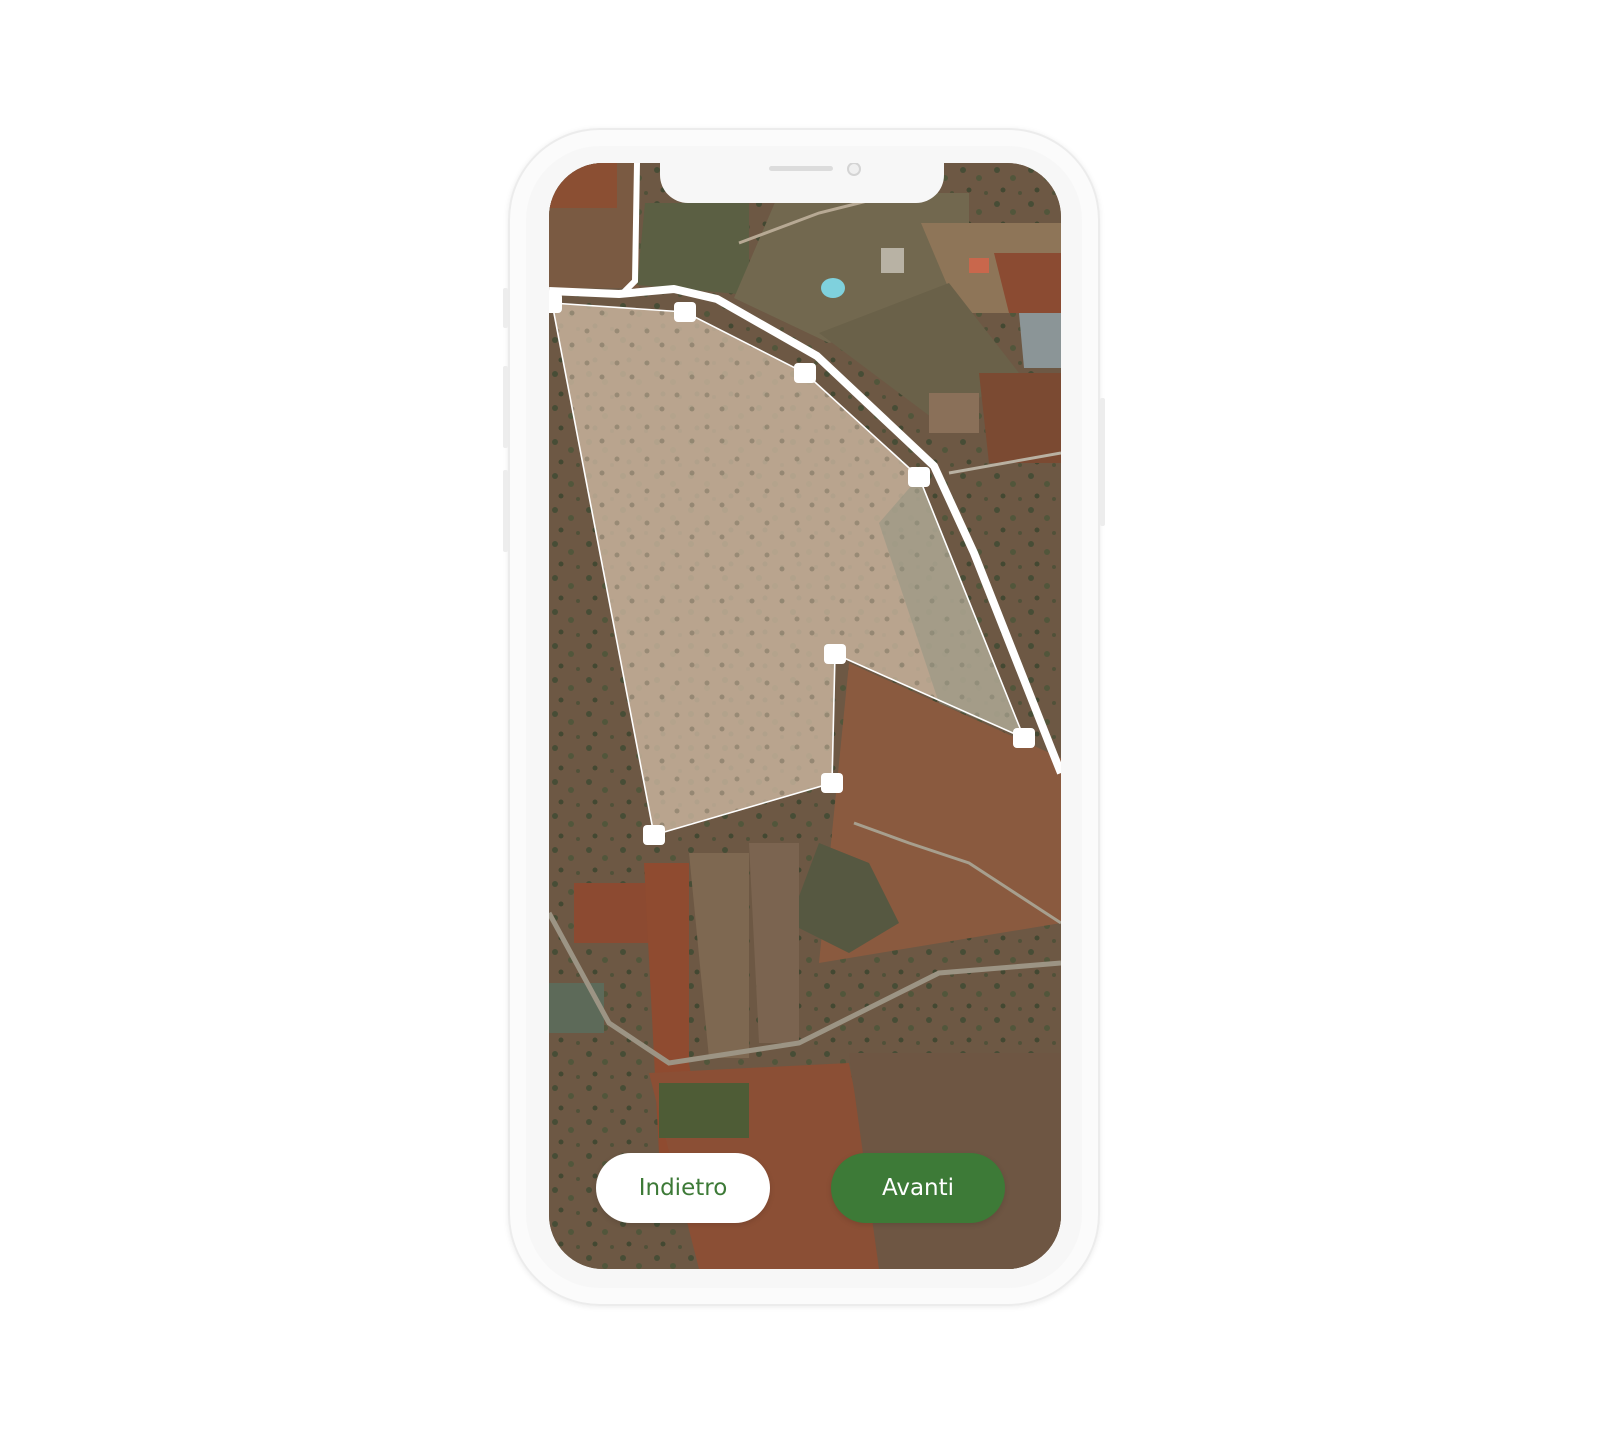  What do you see at coordinates (583, 185) in the screenshot?
I see `field-top-left-red` at bounding box center [583, 185].